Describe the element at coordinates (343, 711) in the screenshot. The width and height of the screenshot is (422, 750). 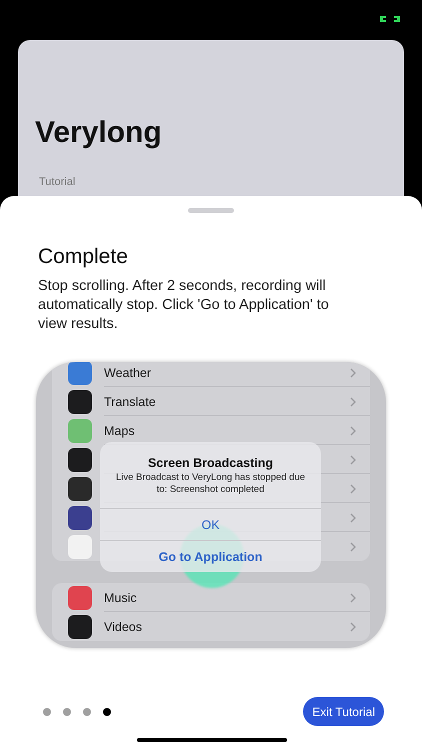
I see `exit-tutorial-button: Exit Tutorial` at that location.